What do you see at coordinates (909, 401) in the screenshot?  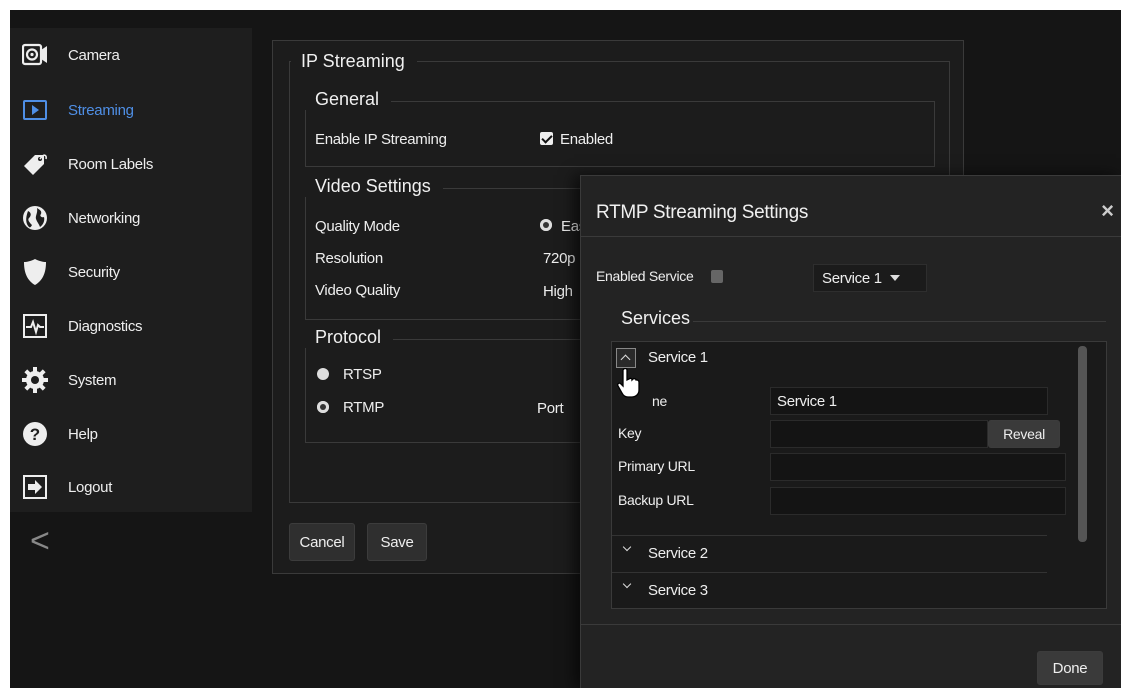 I see `service1-name-input: Service 1` at bounding box center [909, 401].